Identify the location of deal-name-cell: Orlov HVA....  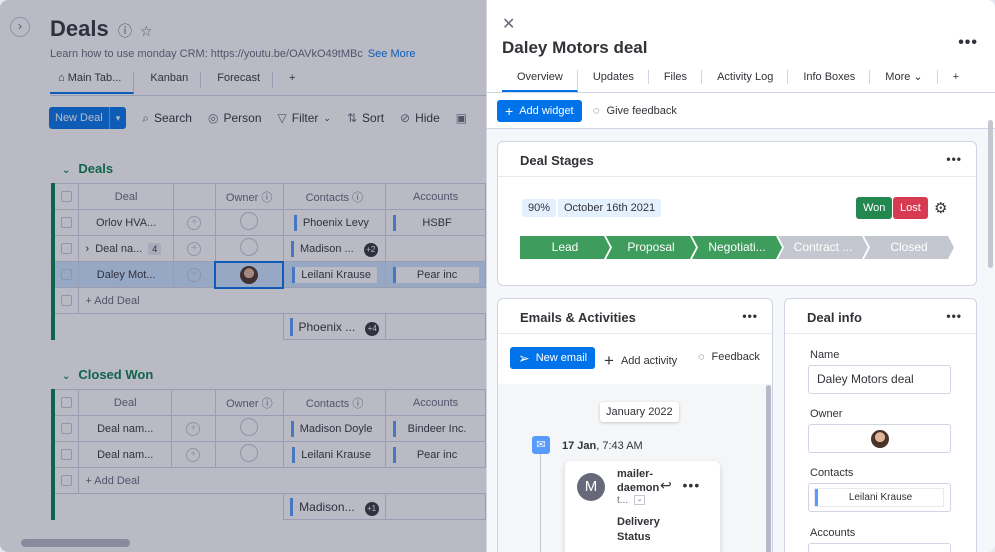
(126, 222).